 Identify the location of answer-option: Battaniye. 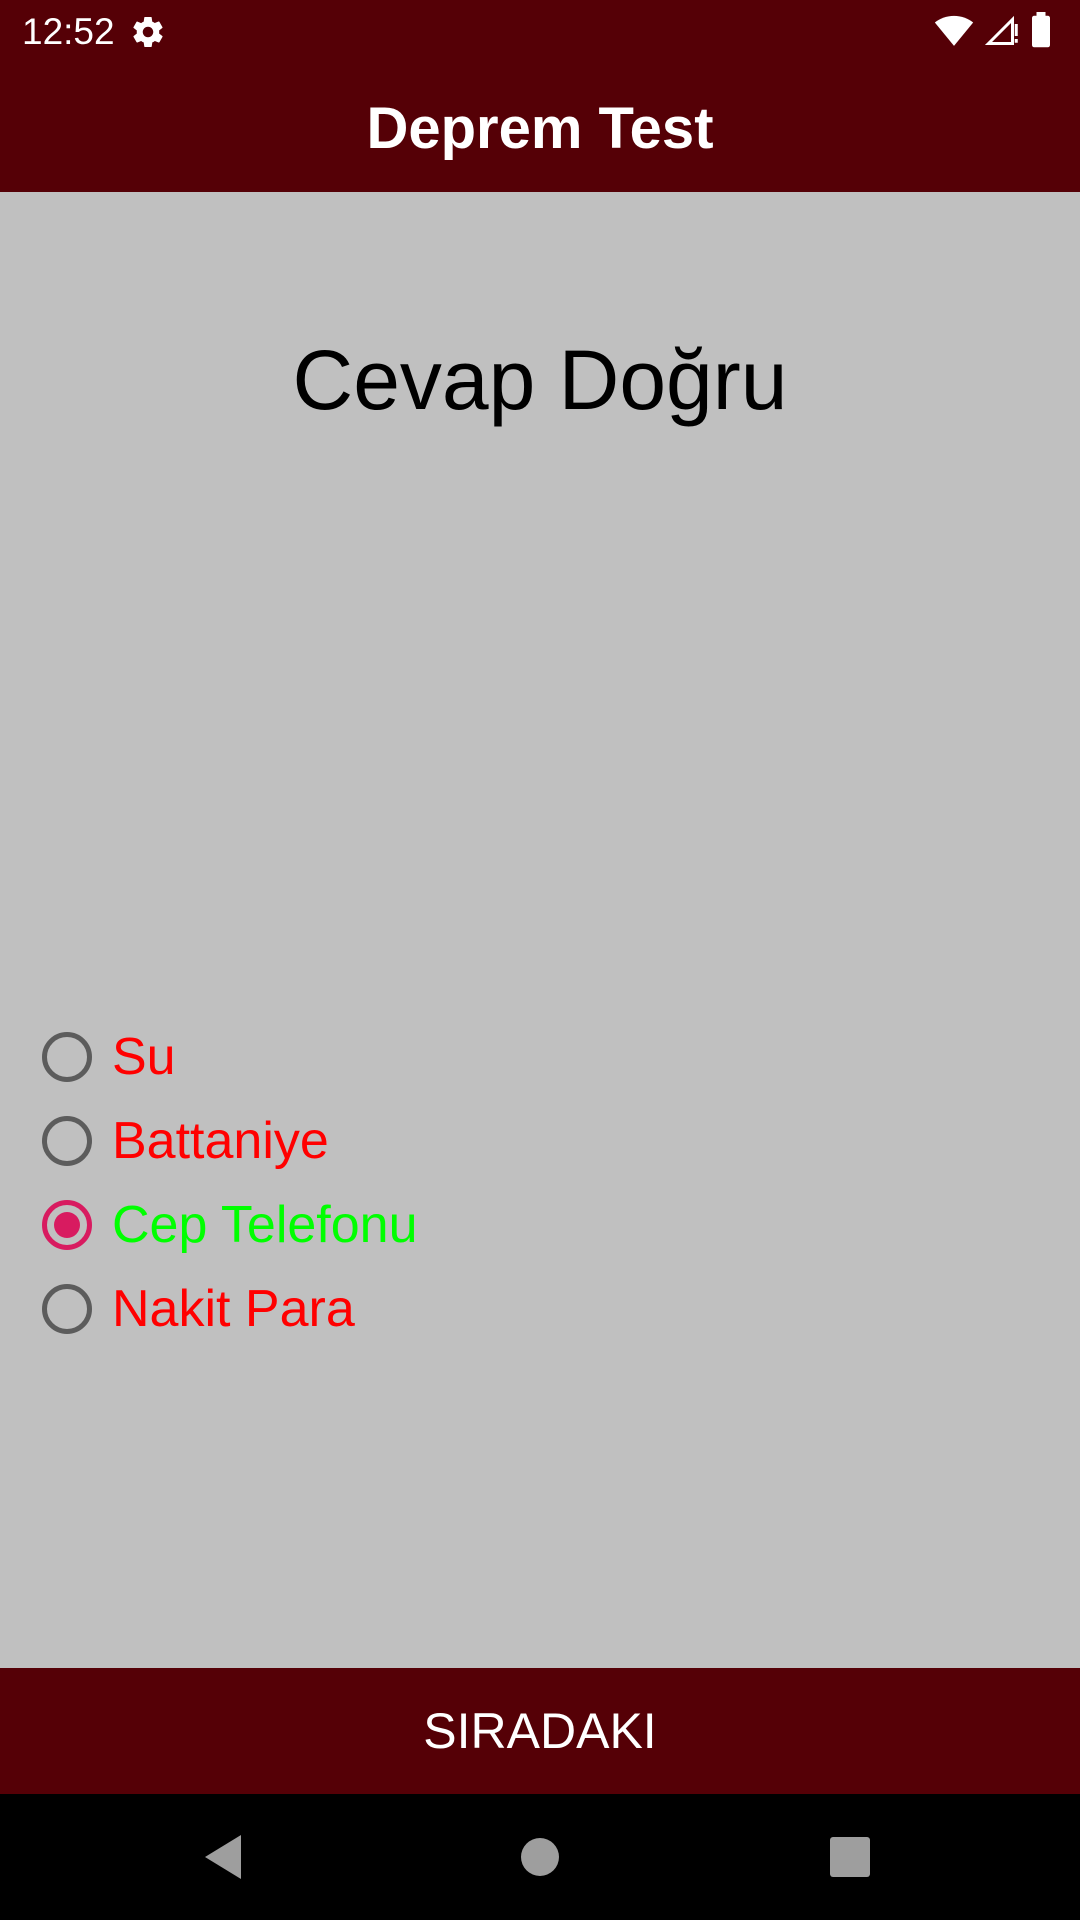
(540, 1141).